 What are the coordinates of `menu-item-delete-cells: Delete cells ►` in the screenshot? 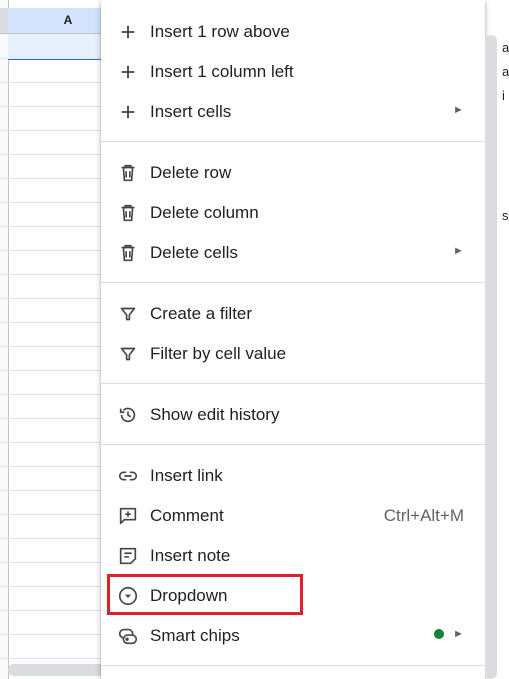 It's located at (293, 252).